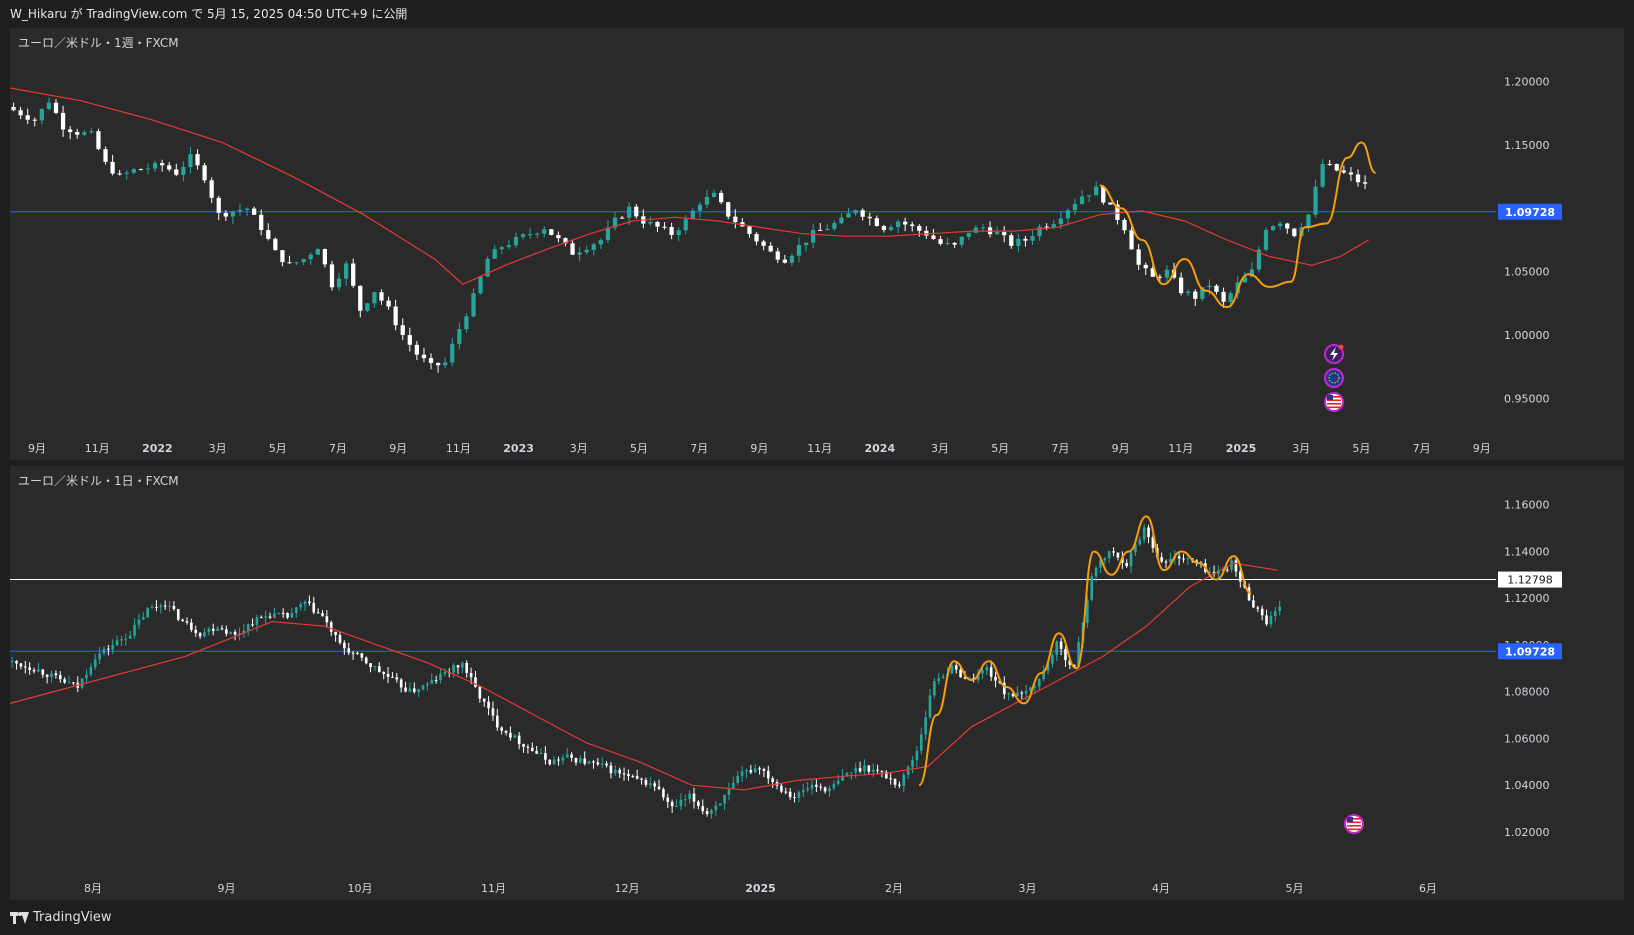 The image size is (1634, 935). What do you see at coordinates (97, 448) in the screenshot?
I see `x-tick-label: 11月` at bounding box center [97, 448].